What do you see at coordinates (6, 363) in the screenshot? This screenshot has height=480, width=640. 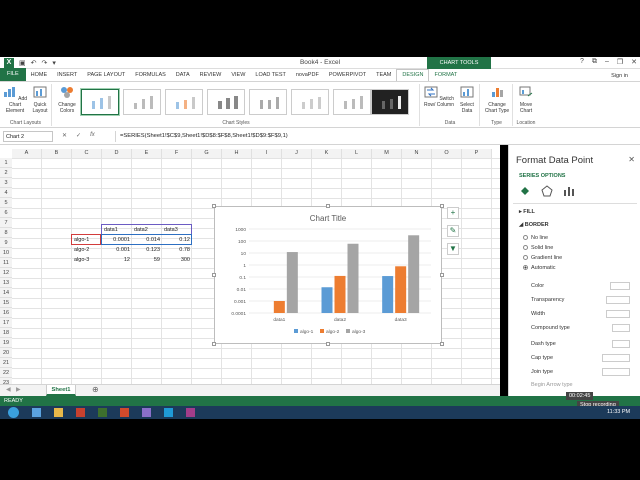 I see `row-header: 21` at bounding box center [6, 363].